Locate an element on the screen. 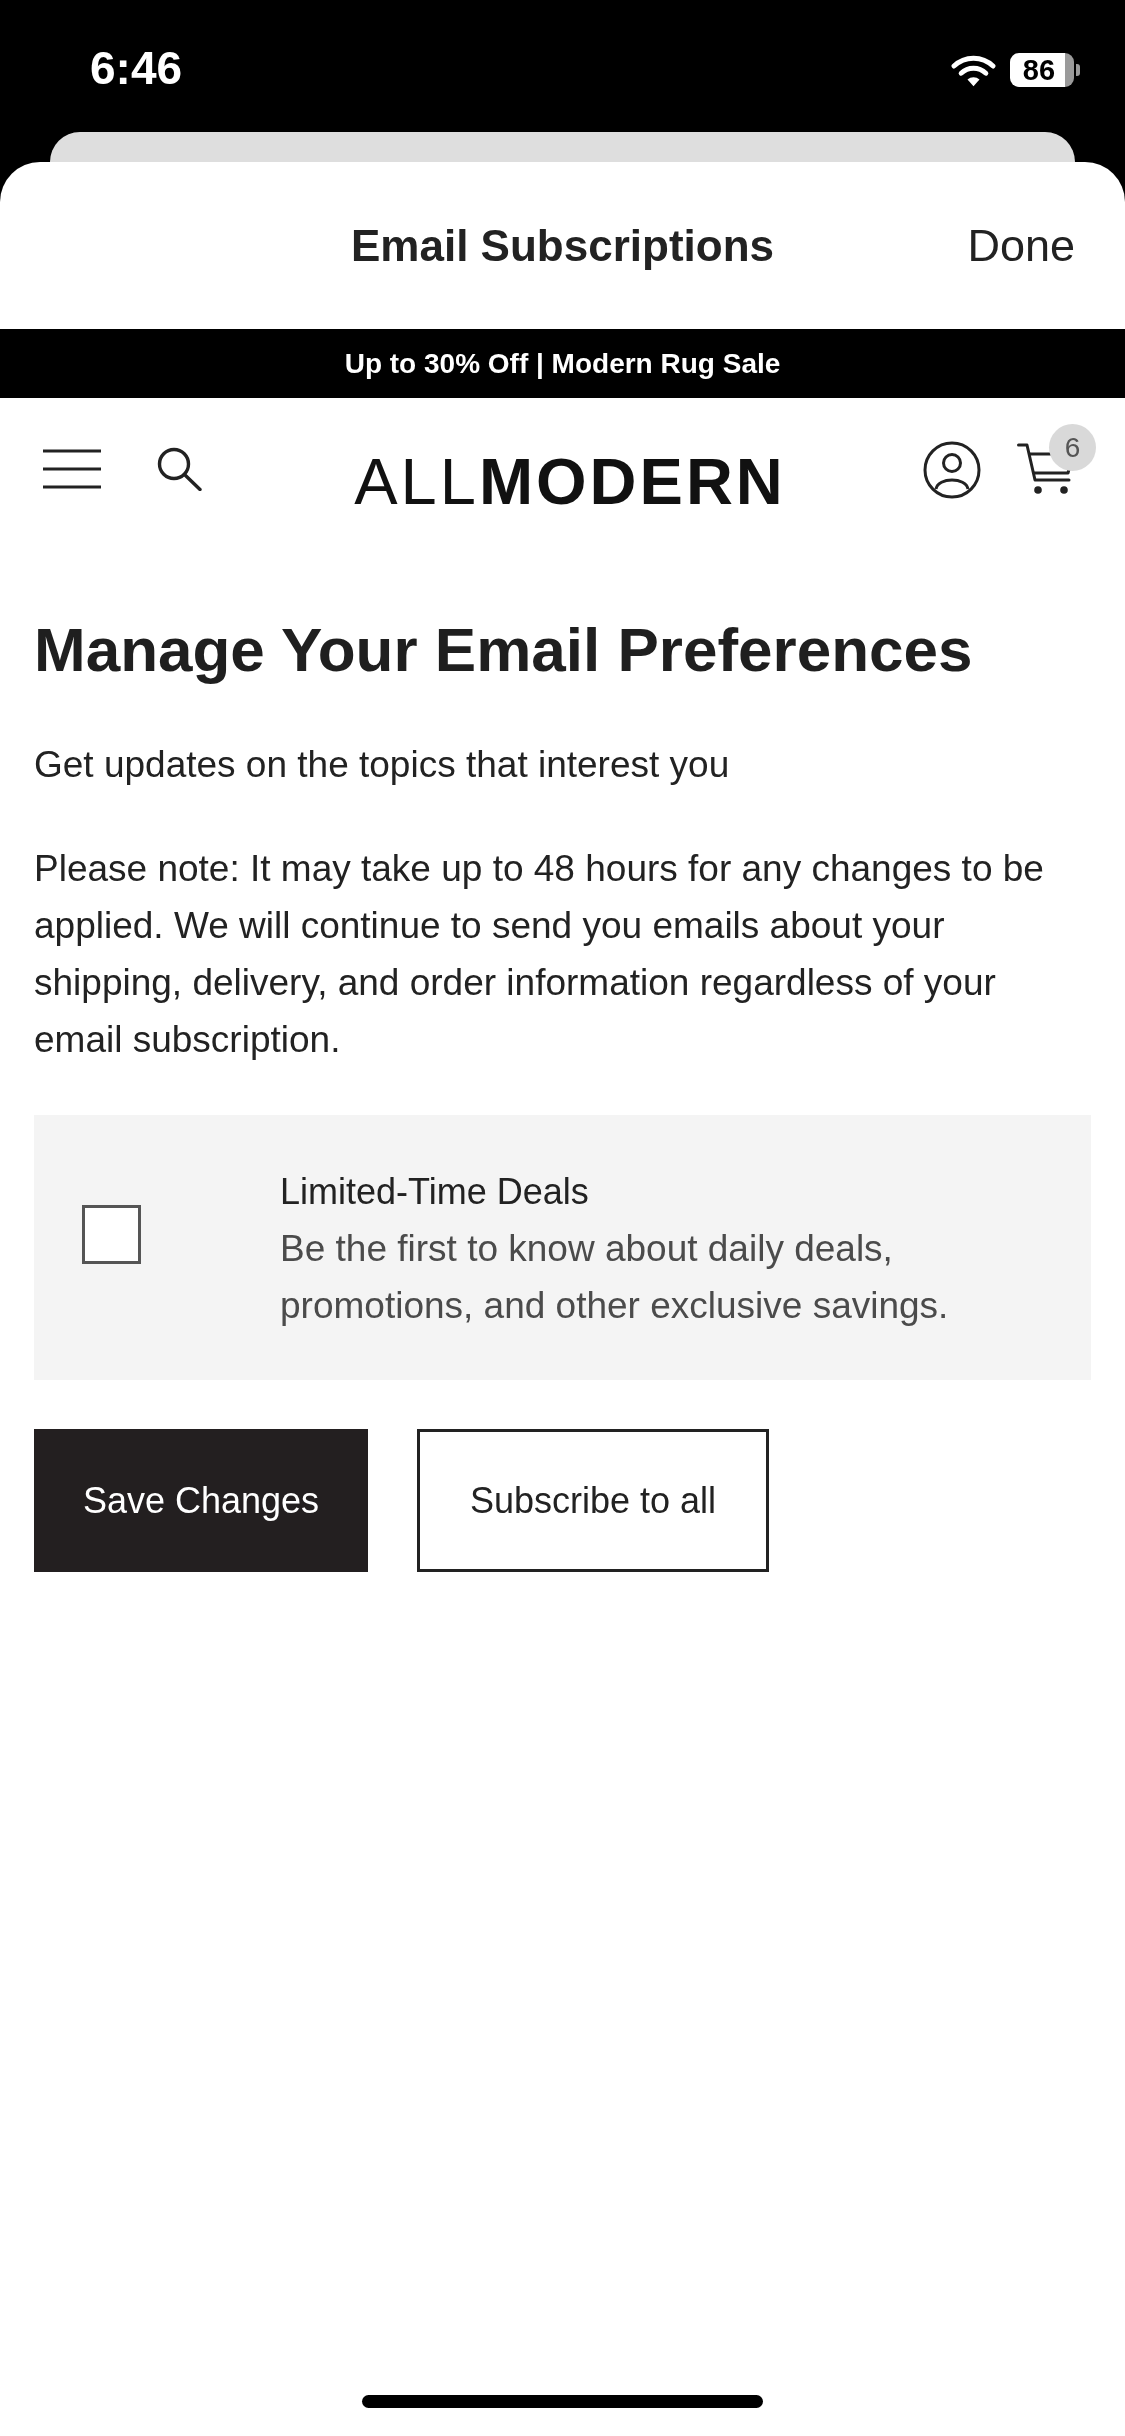 The width and height of the screenshot is (1125, 2436). search-icon is located at coordinates (179, 469).